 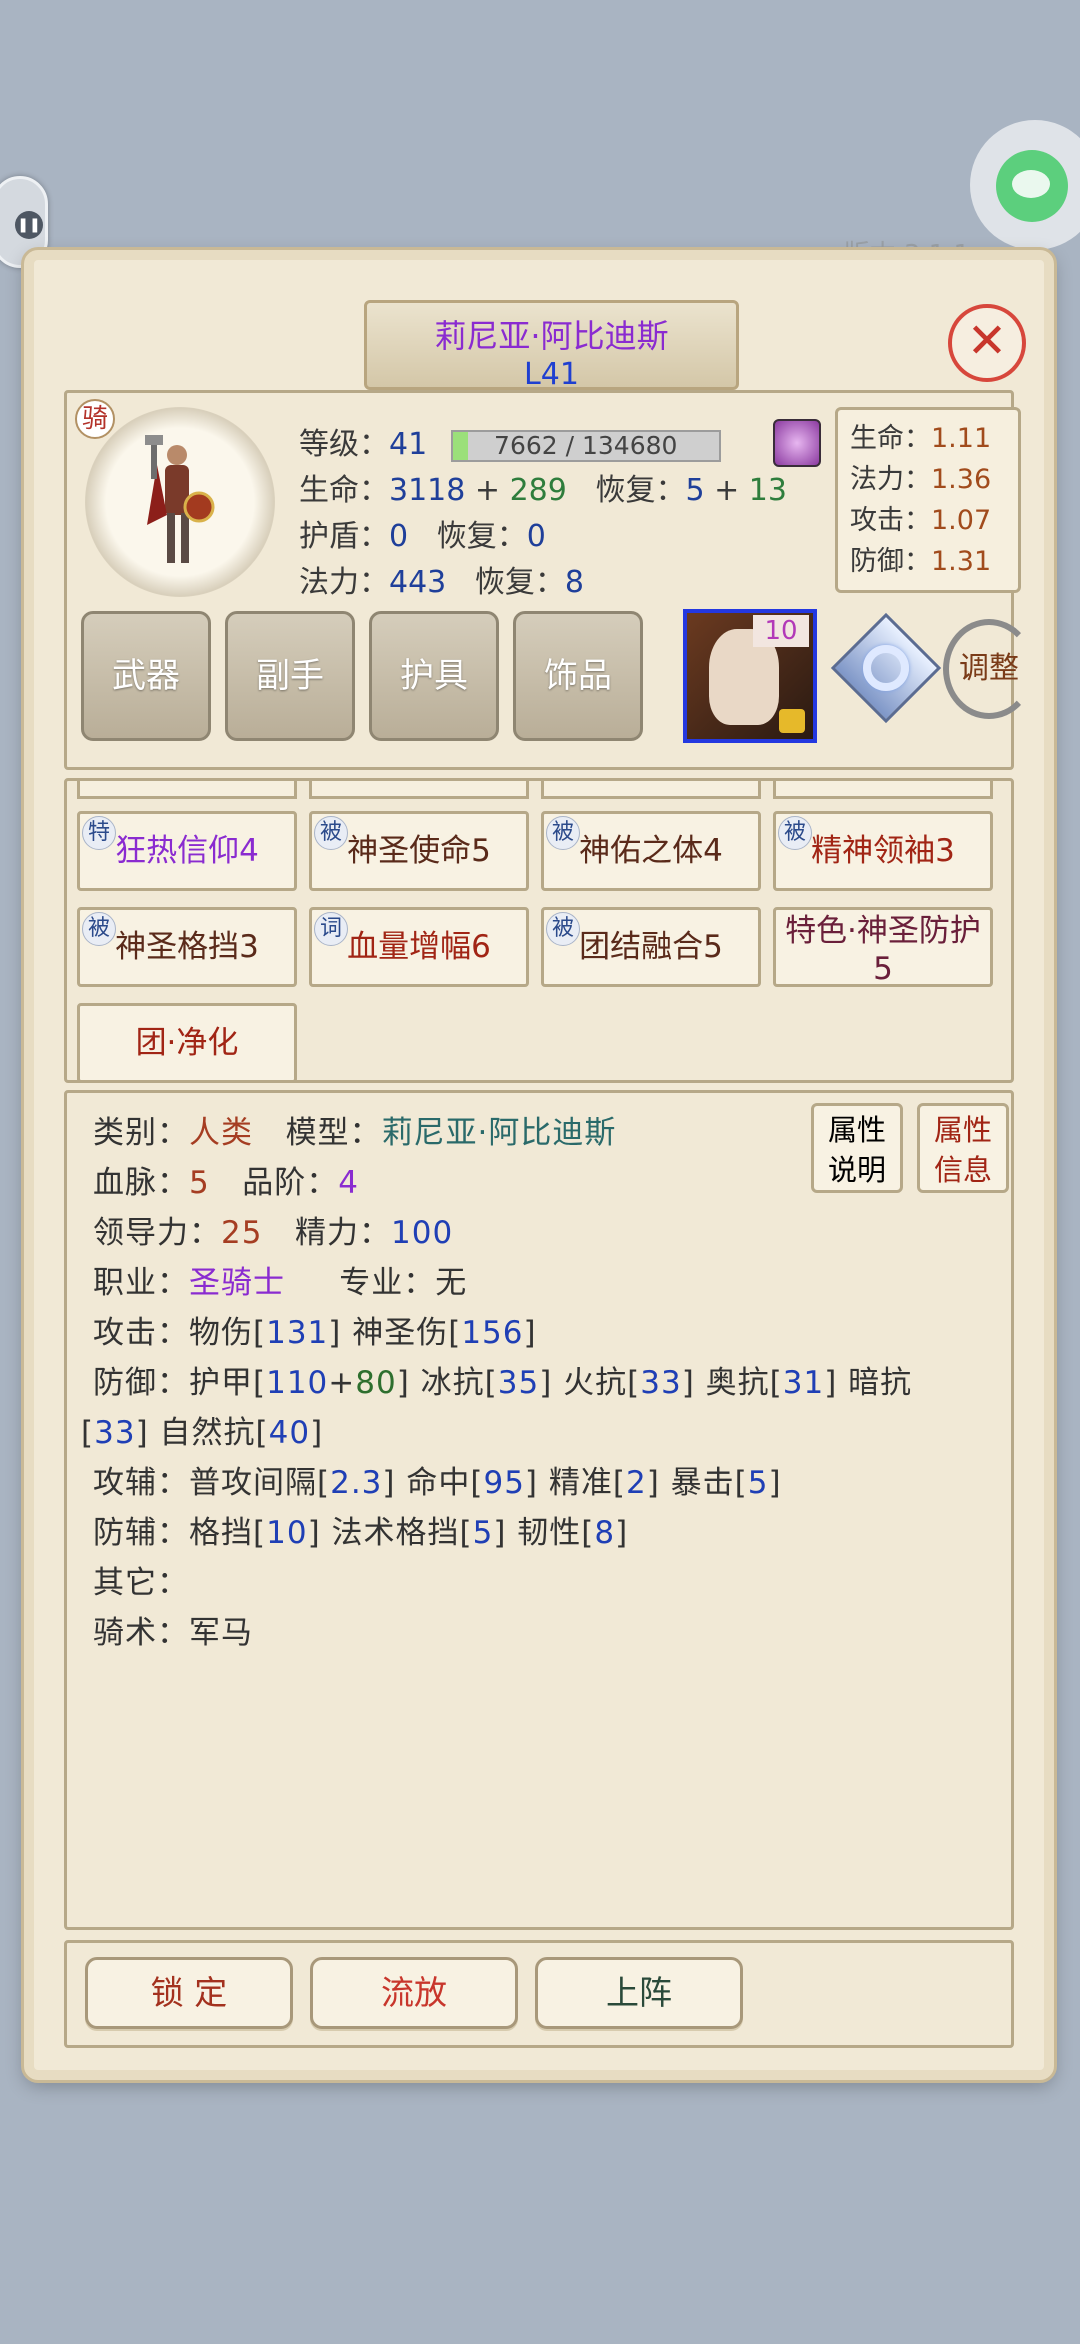 I want to click on block-value: 10, so click(x=287, y=1533).